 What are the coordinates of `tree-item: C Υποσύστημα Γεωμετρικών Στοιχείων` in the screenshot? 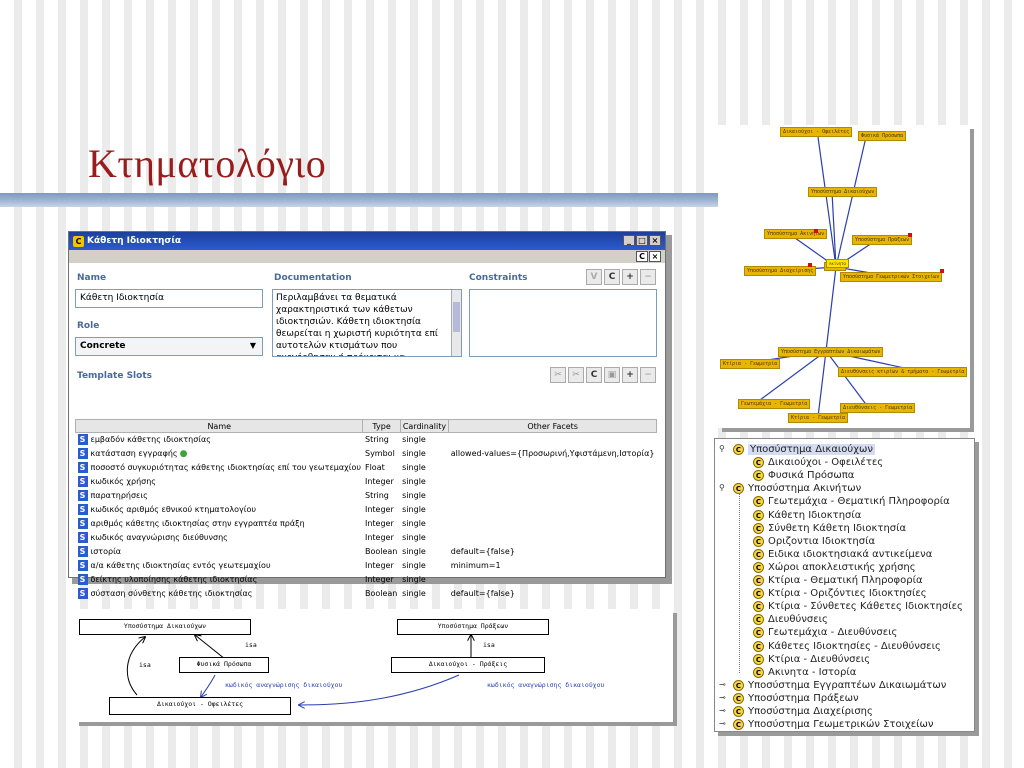 It's located at (833, 724).